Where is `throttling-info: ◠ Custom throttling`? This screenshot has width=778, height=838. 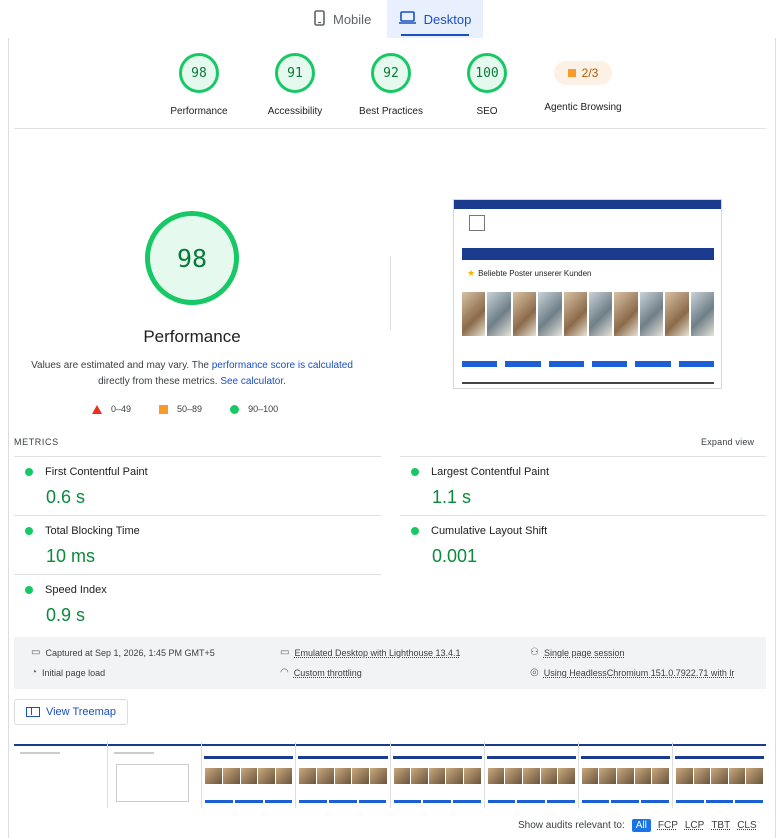 throttling-info: ◠ Custom throttling is located at coordinates (321, 672).